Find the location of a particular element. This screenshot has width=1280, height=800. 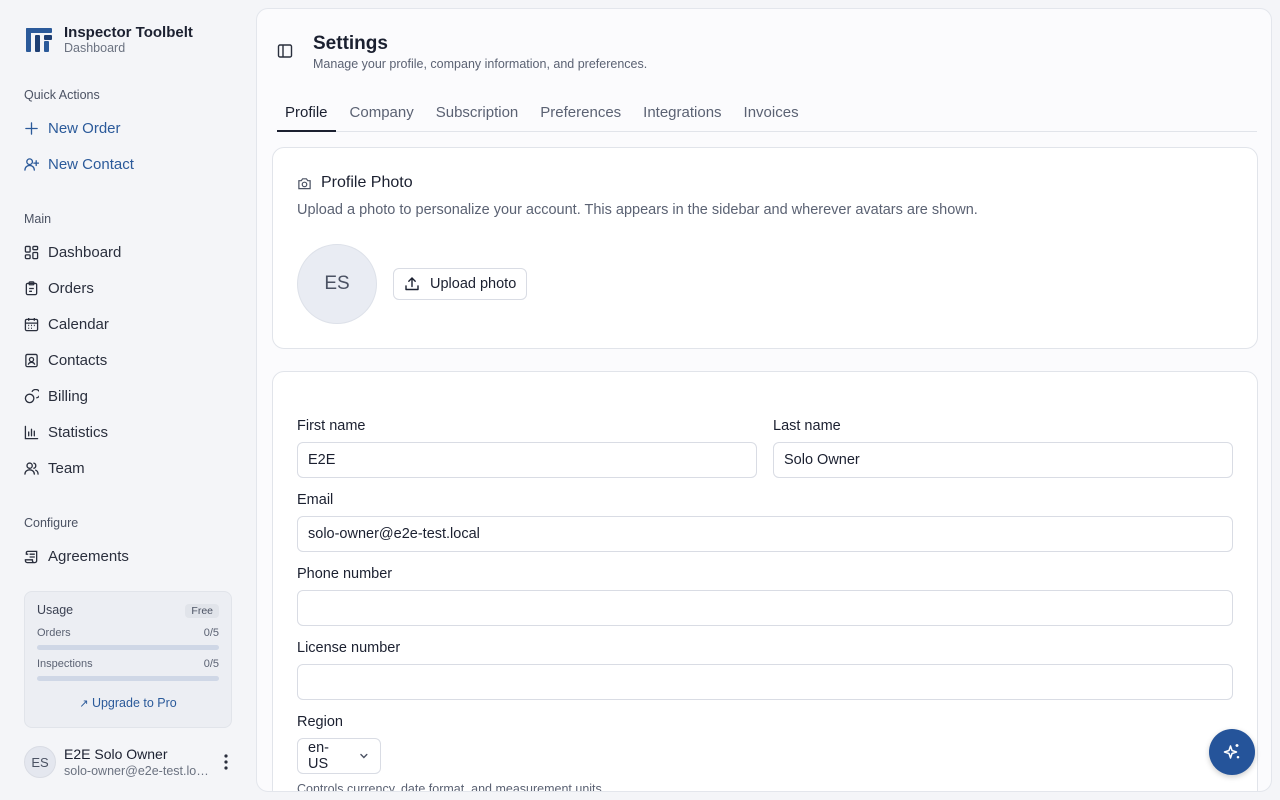

region-value: en-US is located at coordinates (318, 756).